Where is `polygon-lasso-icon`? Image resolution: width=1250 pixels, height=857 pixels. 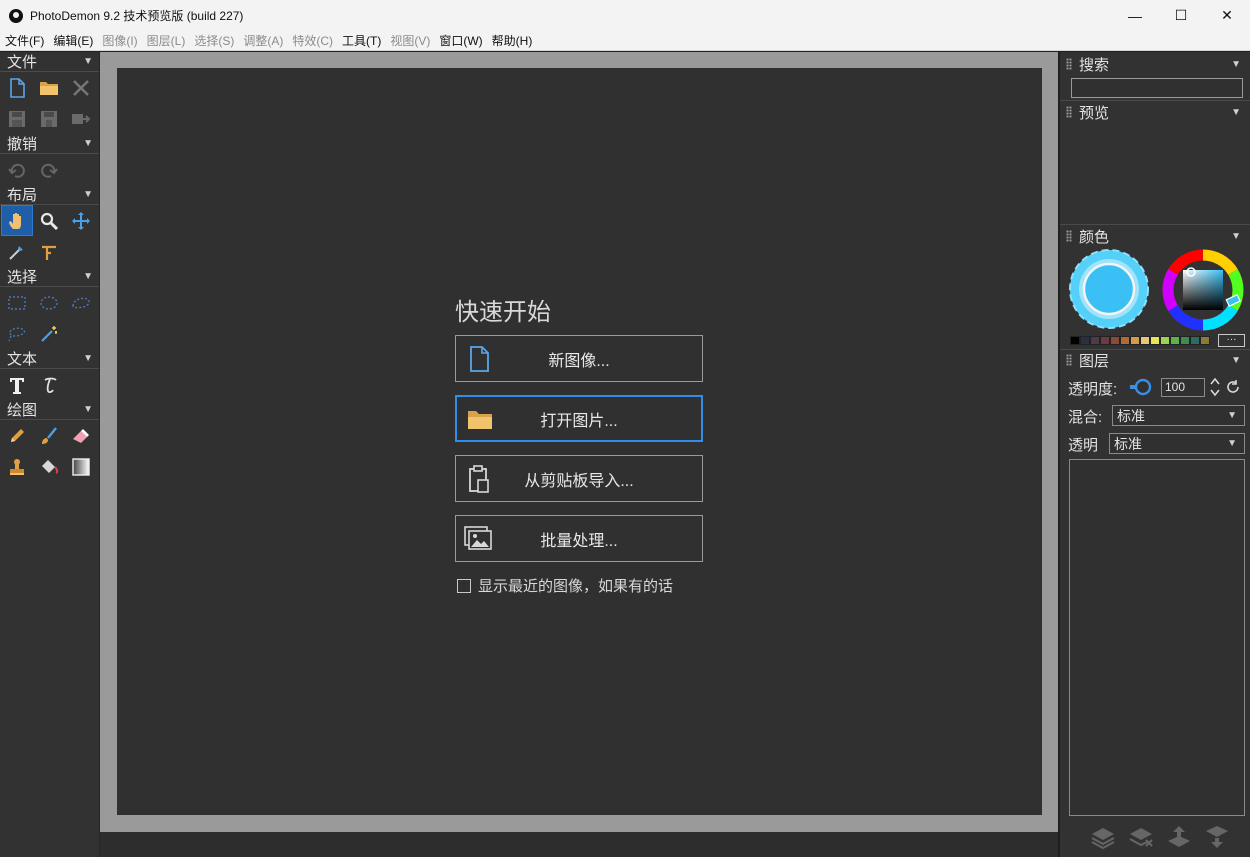 polygon-lasso-icon is located at coordinates (17, 333).